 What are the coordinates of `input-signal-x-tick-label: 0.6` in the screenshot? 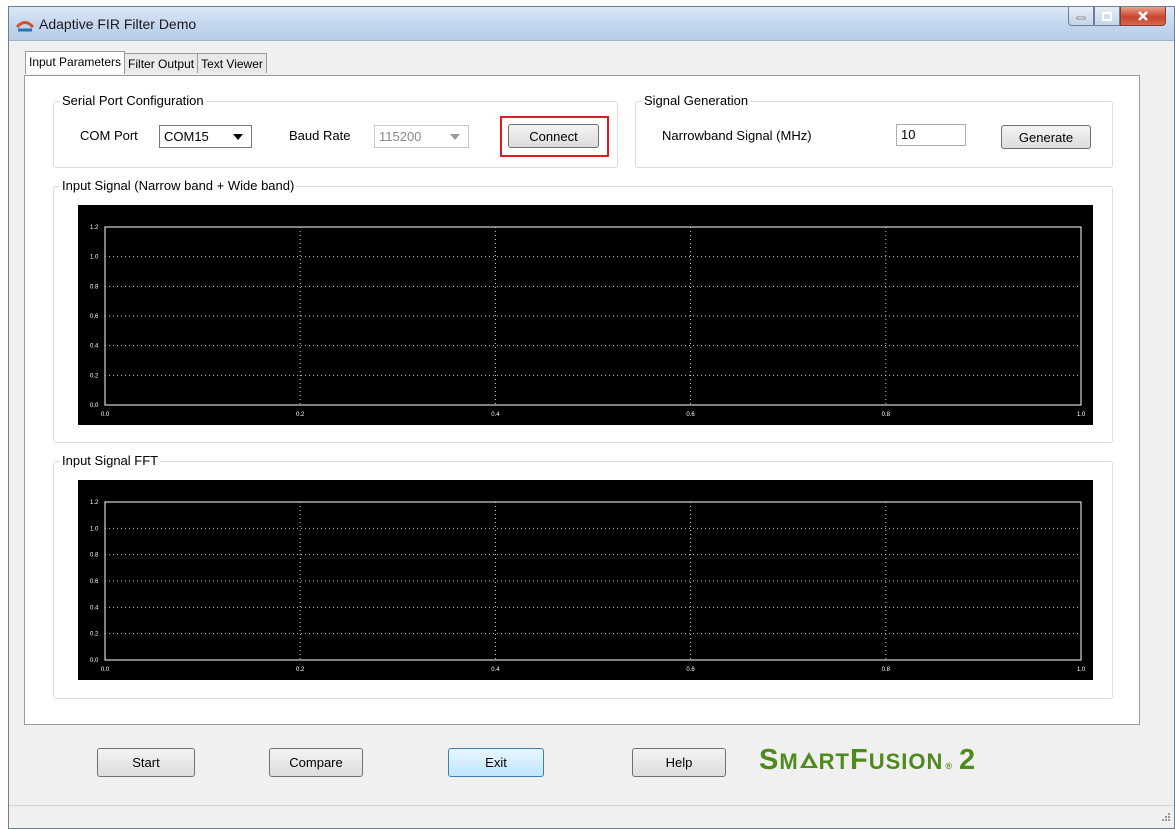 It's located at (690, 415).